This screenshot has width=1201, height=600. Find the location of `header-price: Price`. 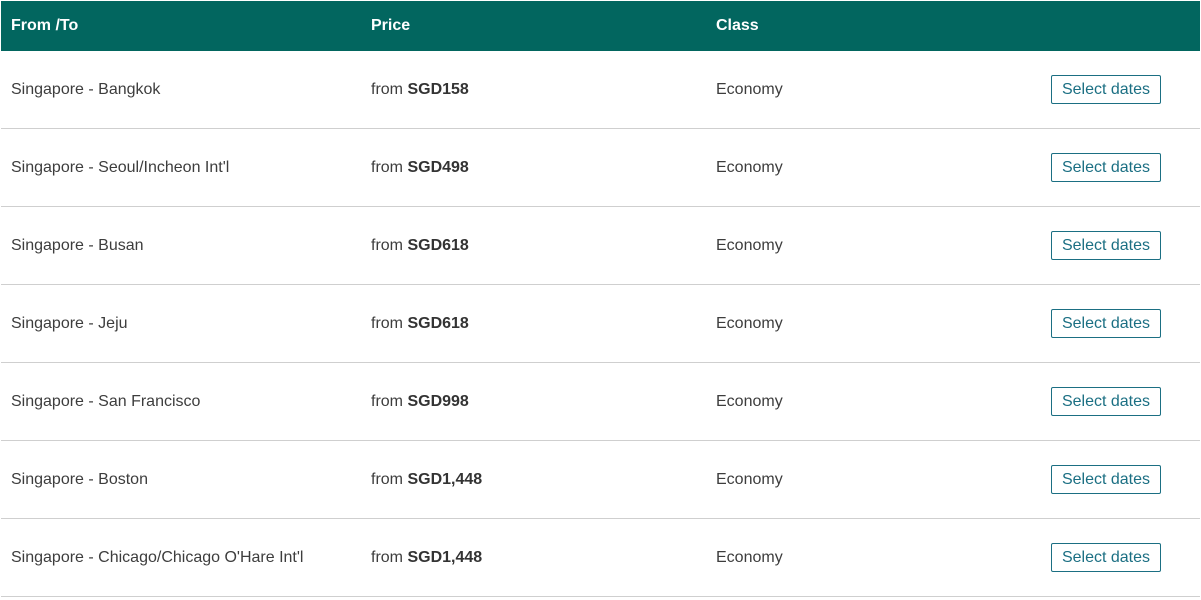

header-price: Price is located at coordinates (391, 25).